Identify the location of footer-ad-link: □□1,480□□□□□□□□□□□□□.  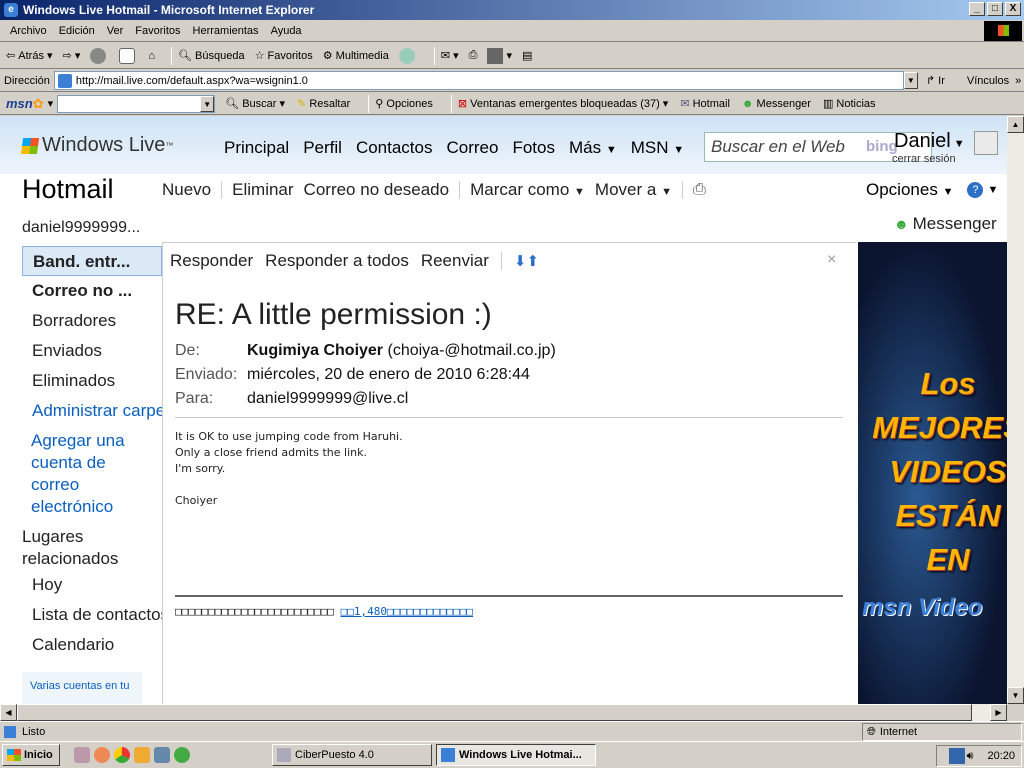
(407, 611).